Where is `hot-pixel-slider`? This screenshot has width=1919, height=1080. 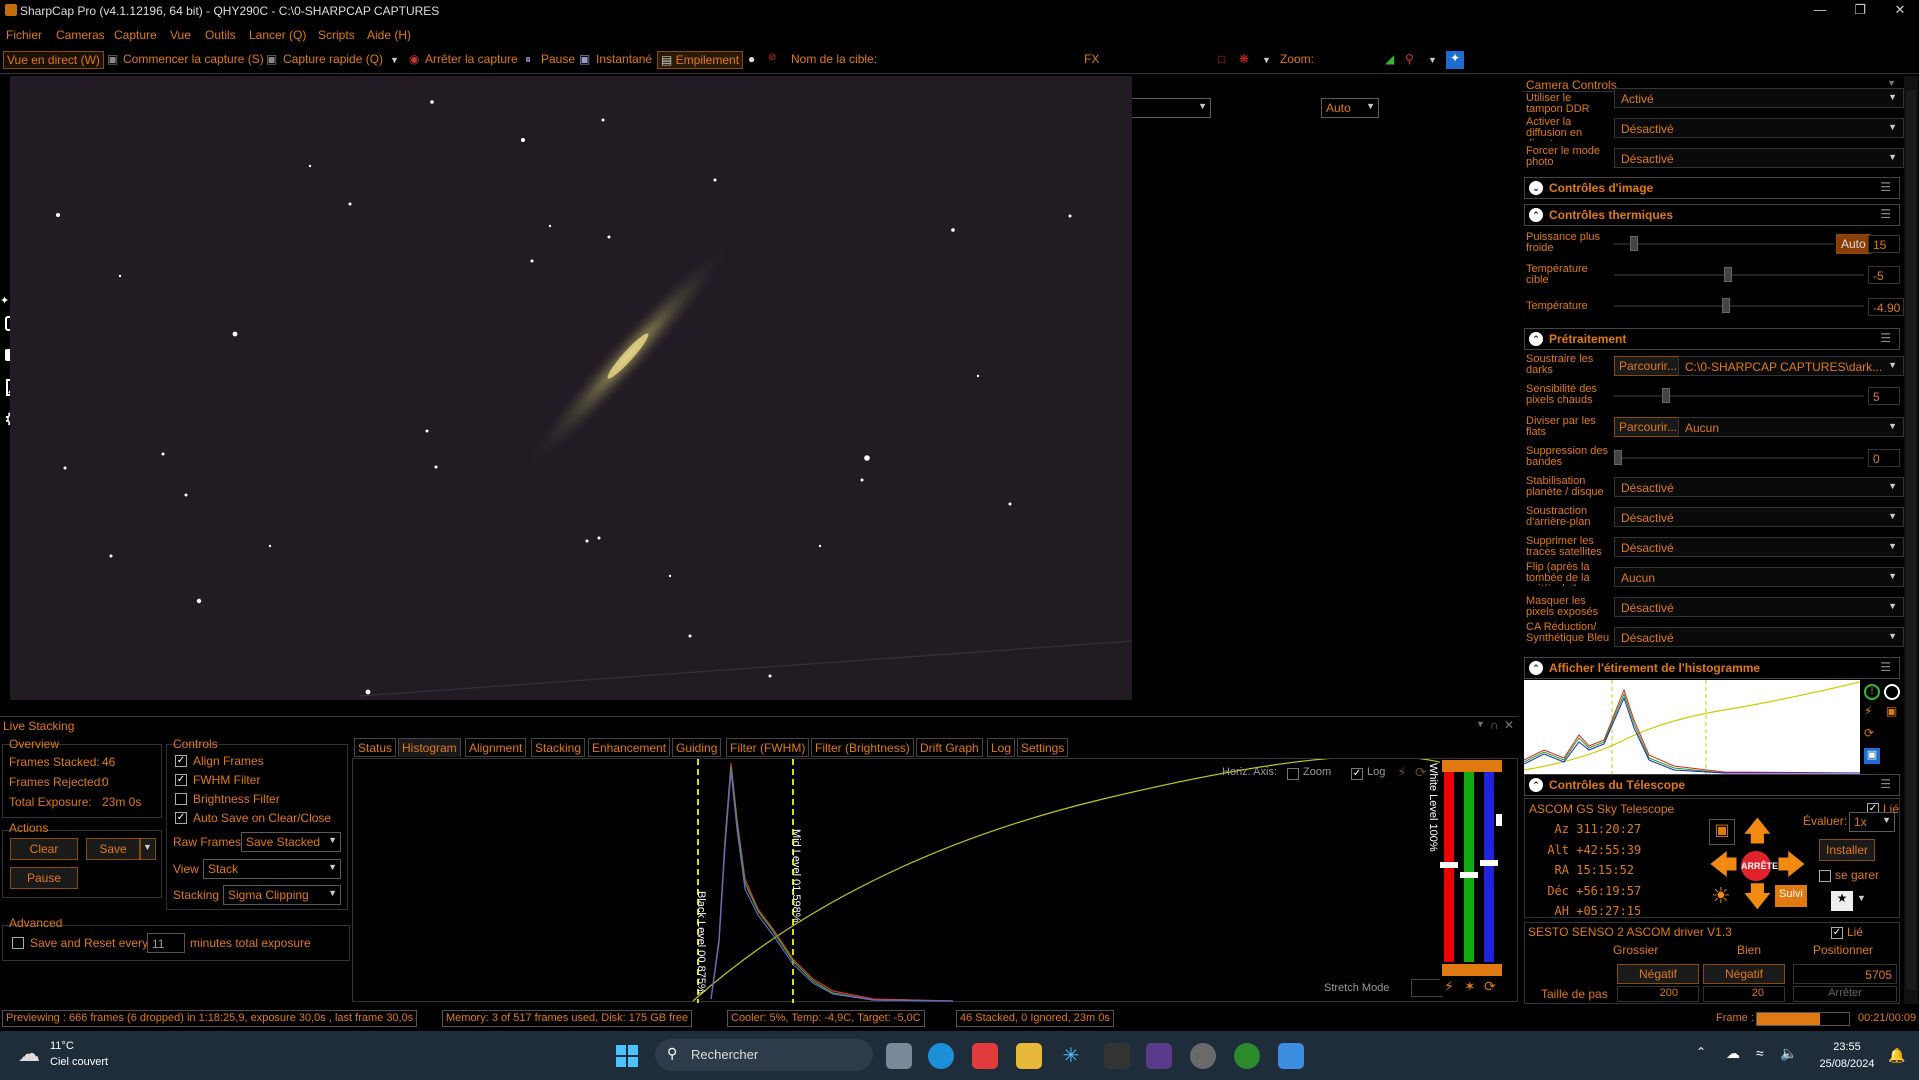 hot-pixel-slider is located at coordinates (1739, 396).